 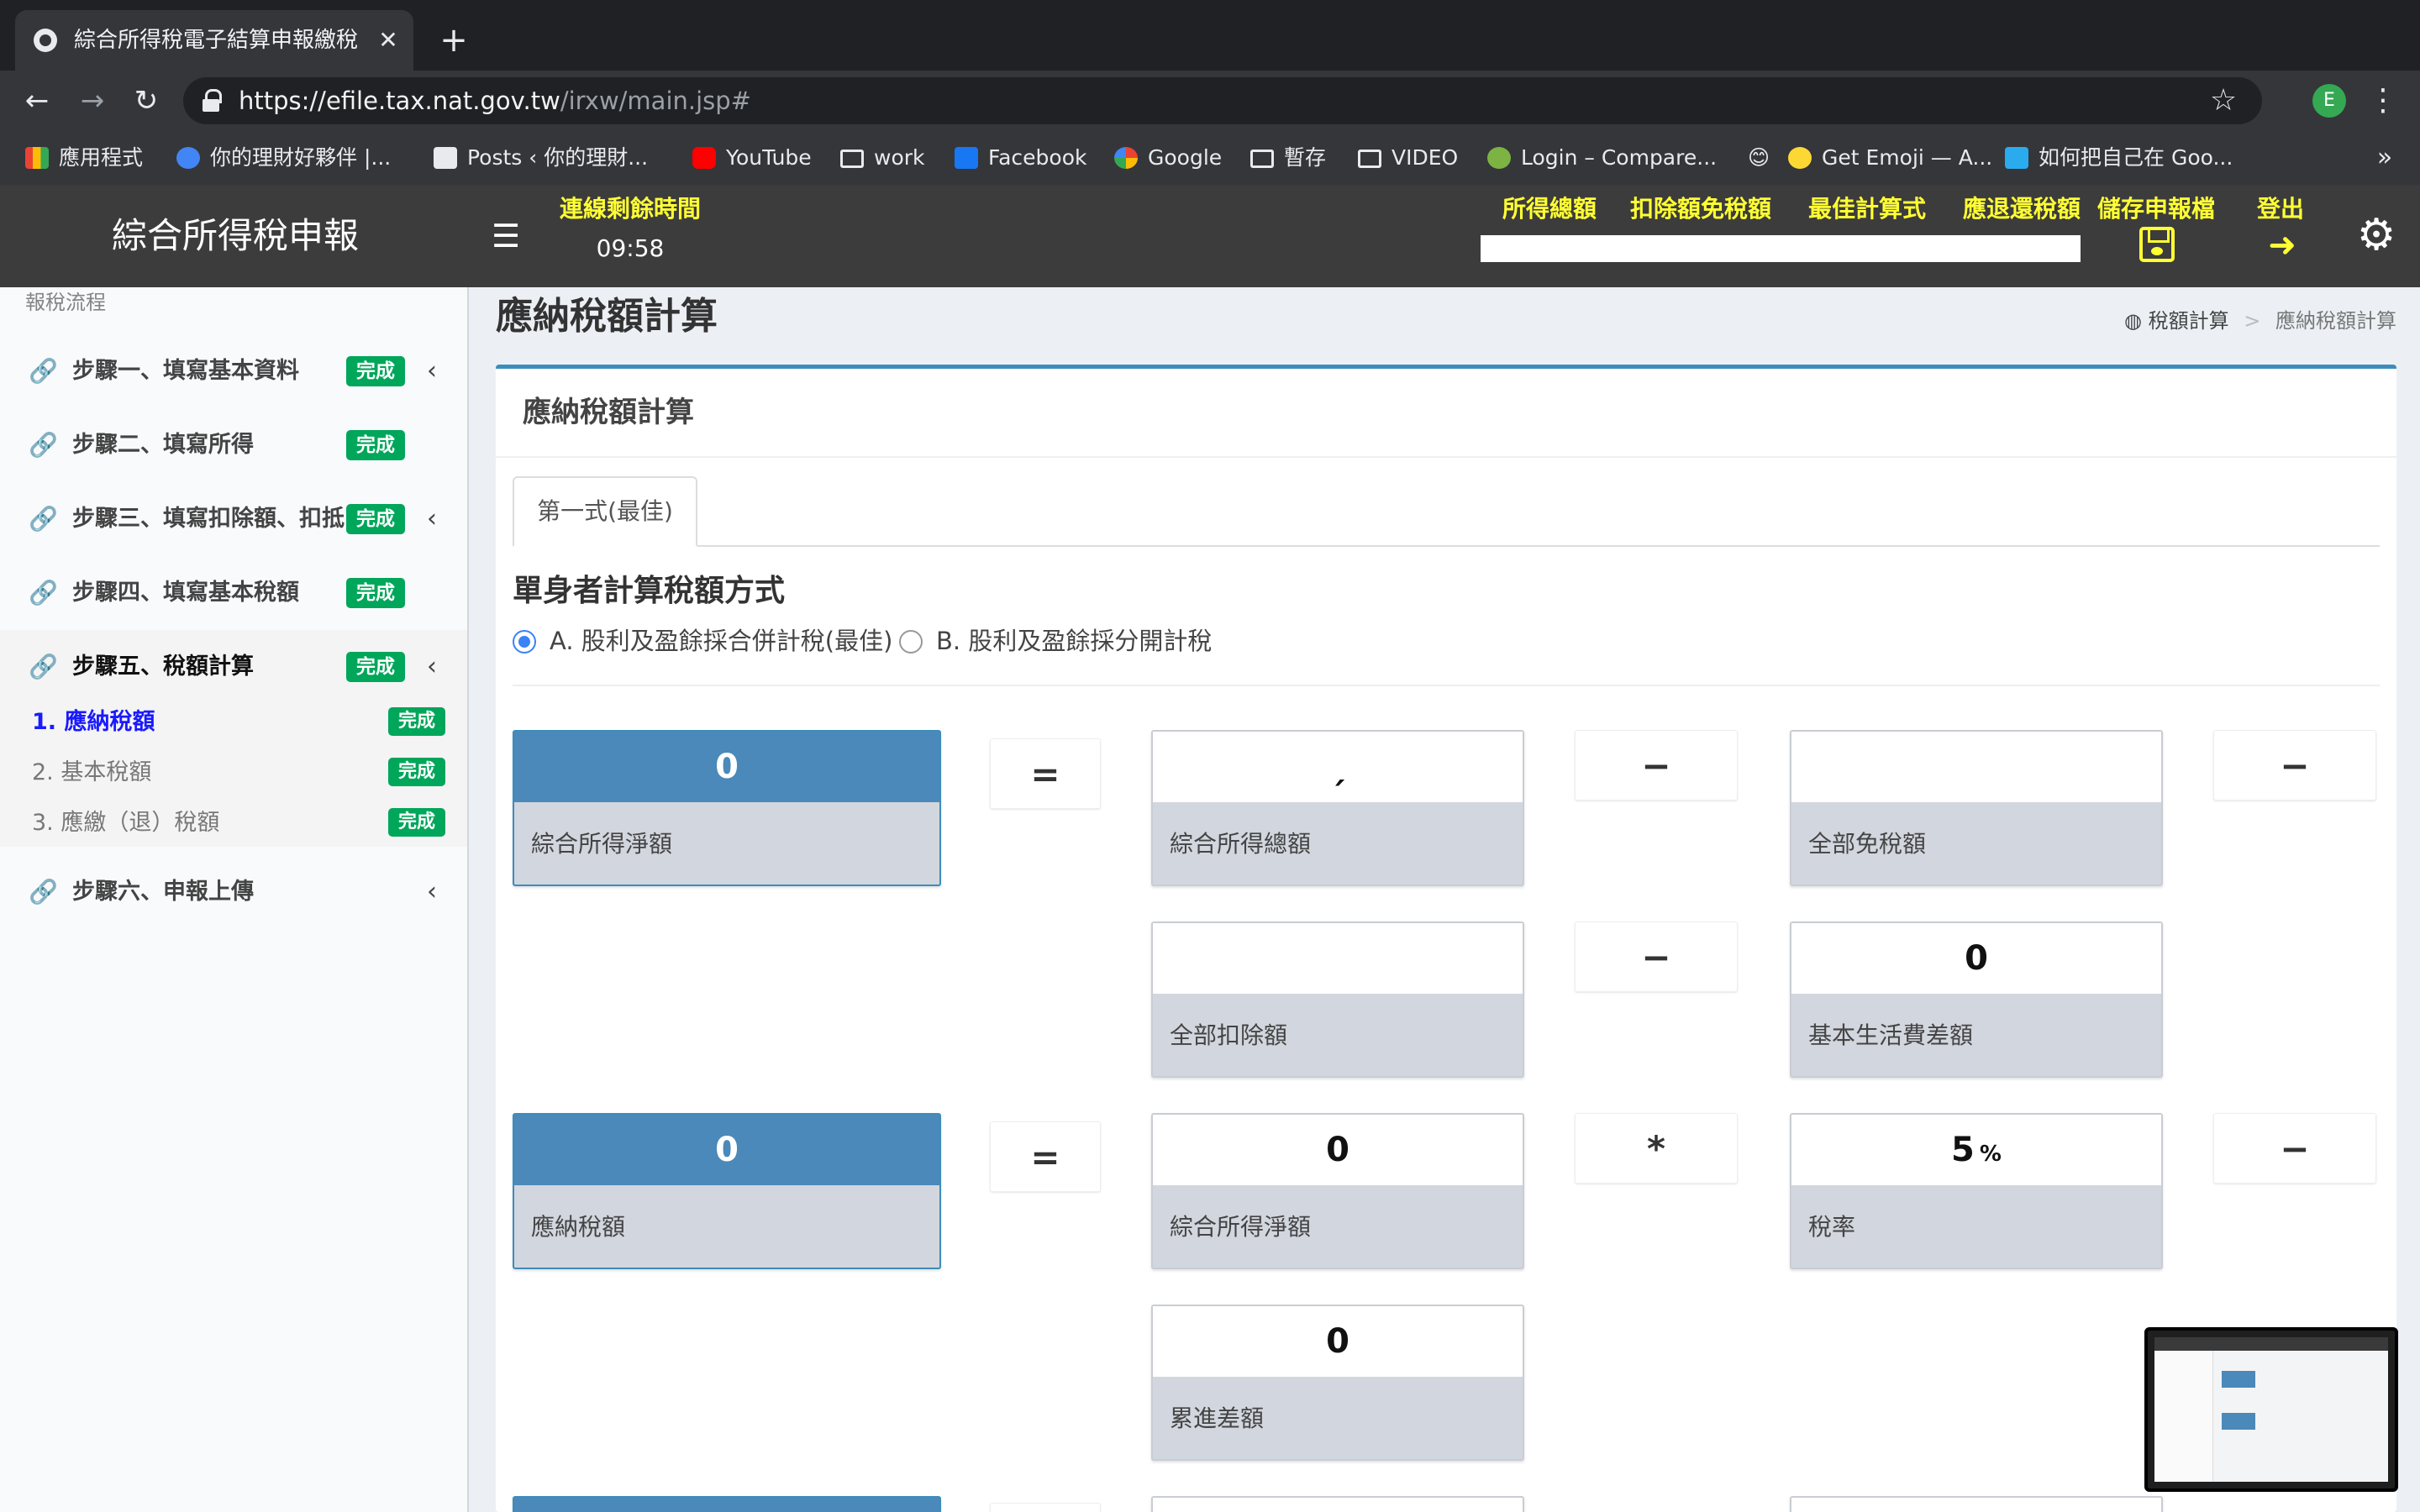 I want to click on living-cost-diff-box: 0 基本生活費差額, so click(x=1977, y=999).